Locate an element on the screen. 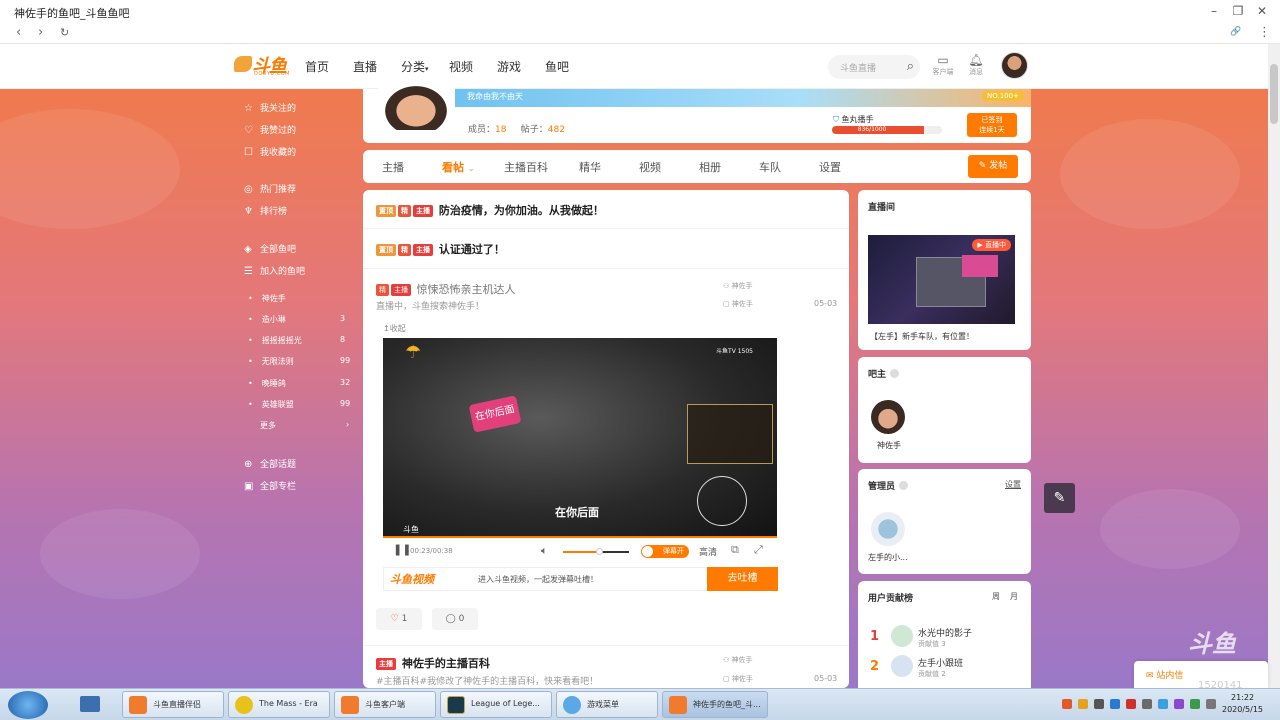 Image resolution: width=1280 pixels, height=720 pixels. sidebar-item-ranking: ♆ 排行榜 is located at coordinates (265, 210).